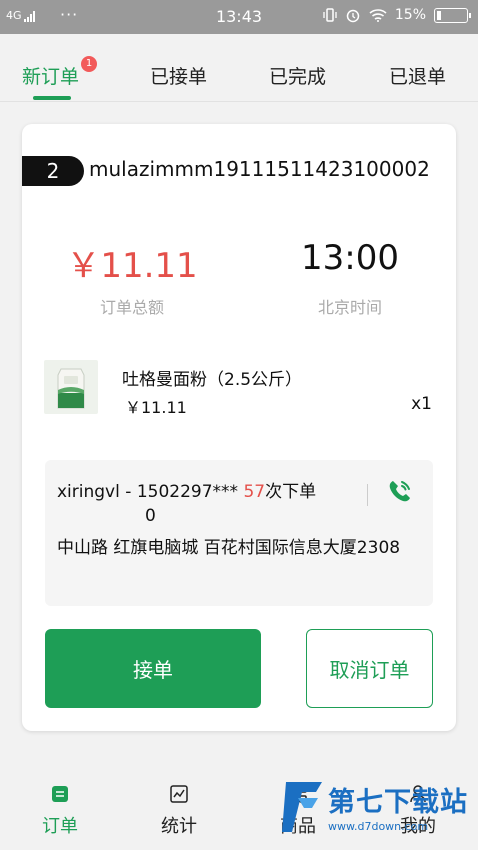 The height and width of the screenshot is (850, 478). I want to click on tab-new-orders: 新订单, so click(50, 75).